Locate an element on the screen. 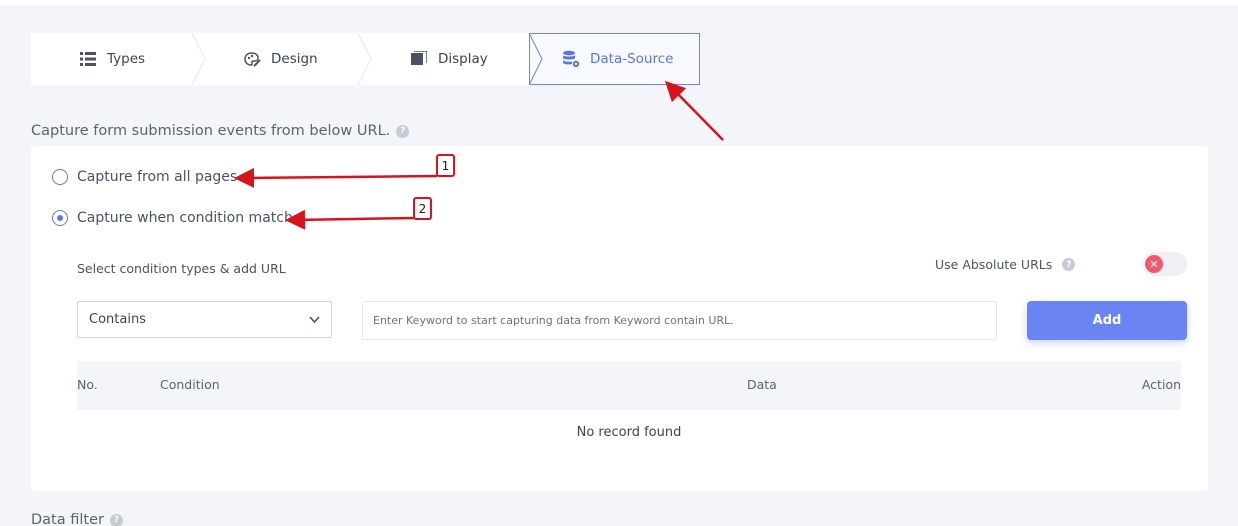 Image resolution: width=1238 pixels, height=526 pixels. tab-types: Types is located at coordinates (113, 59).